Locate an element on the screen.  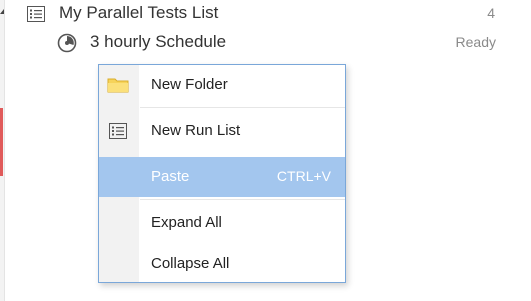
status-text: Ready is located at coordinates (475, 42).